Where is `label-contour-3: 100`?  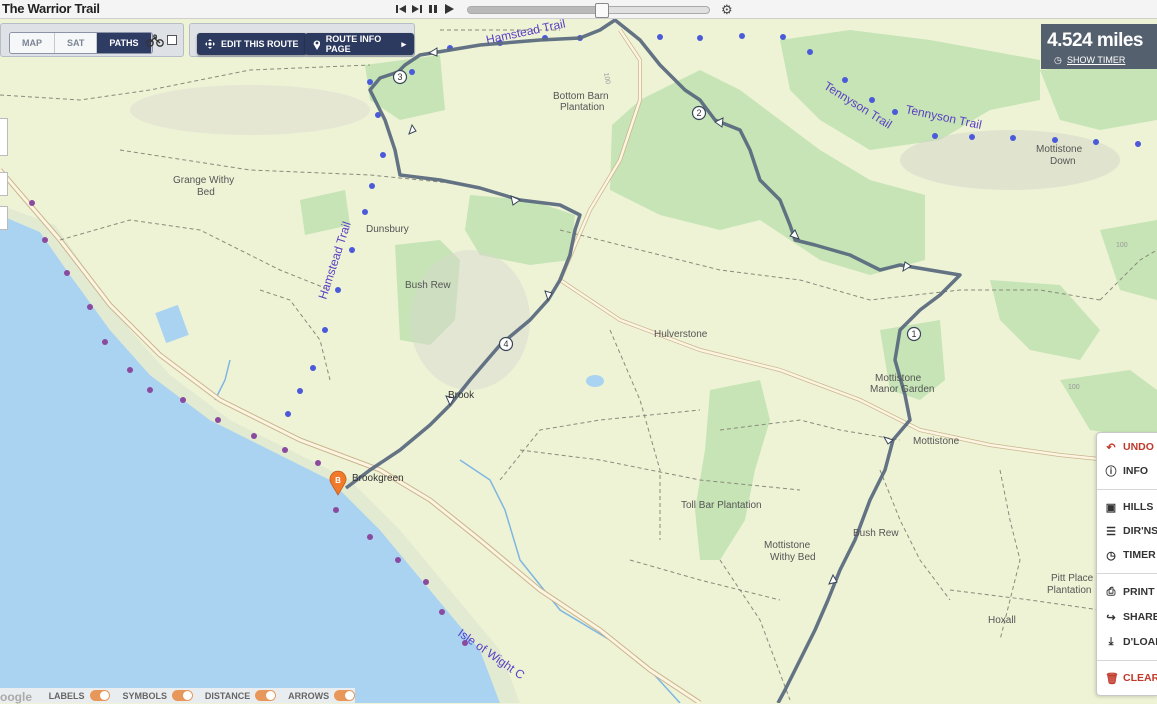 label-contour-3: 100 is located at coordinates (1074, 387).